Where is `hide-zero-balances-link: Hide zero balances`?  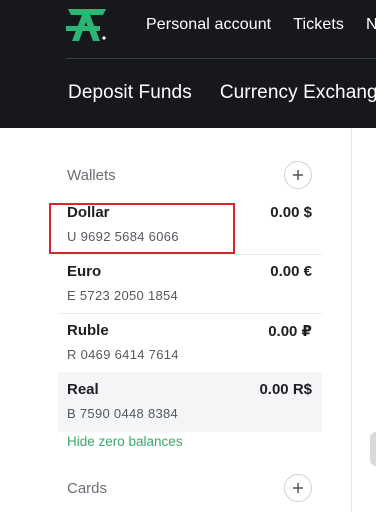
hide-zero-balances-link: Hide zero balances is located at coordinates (125, 441).